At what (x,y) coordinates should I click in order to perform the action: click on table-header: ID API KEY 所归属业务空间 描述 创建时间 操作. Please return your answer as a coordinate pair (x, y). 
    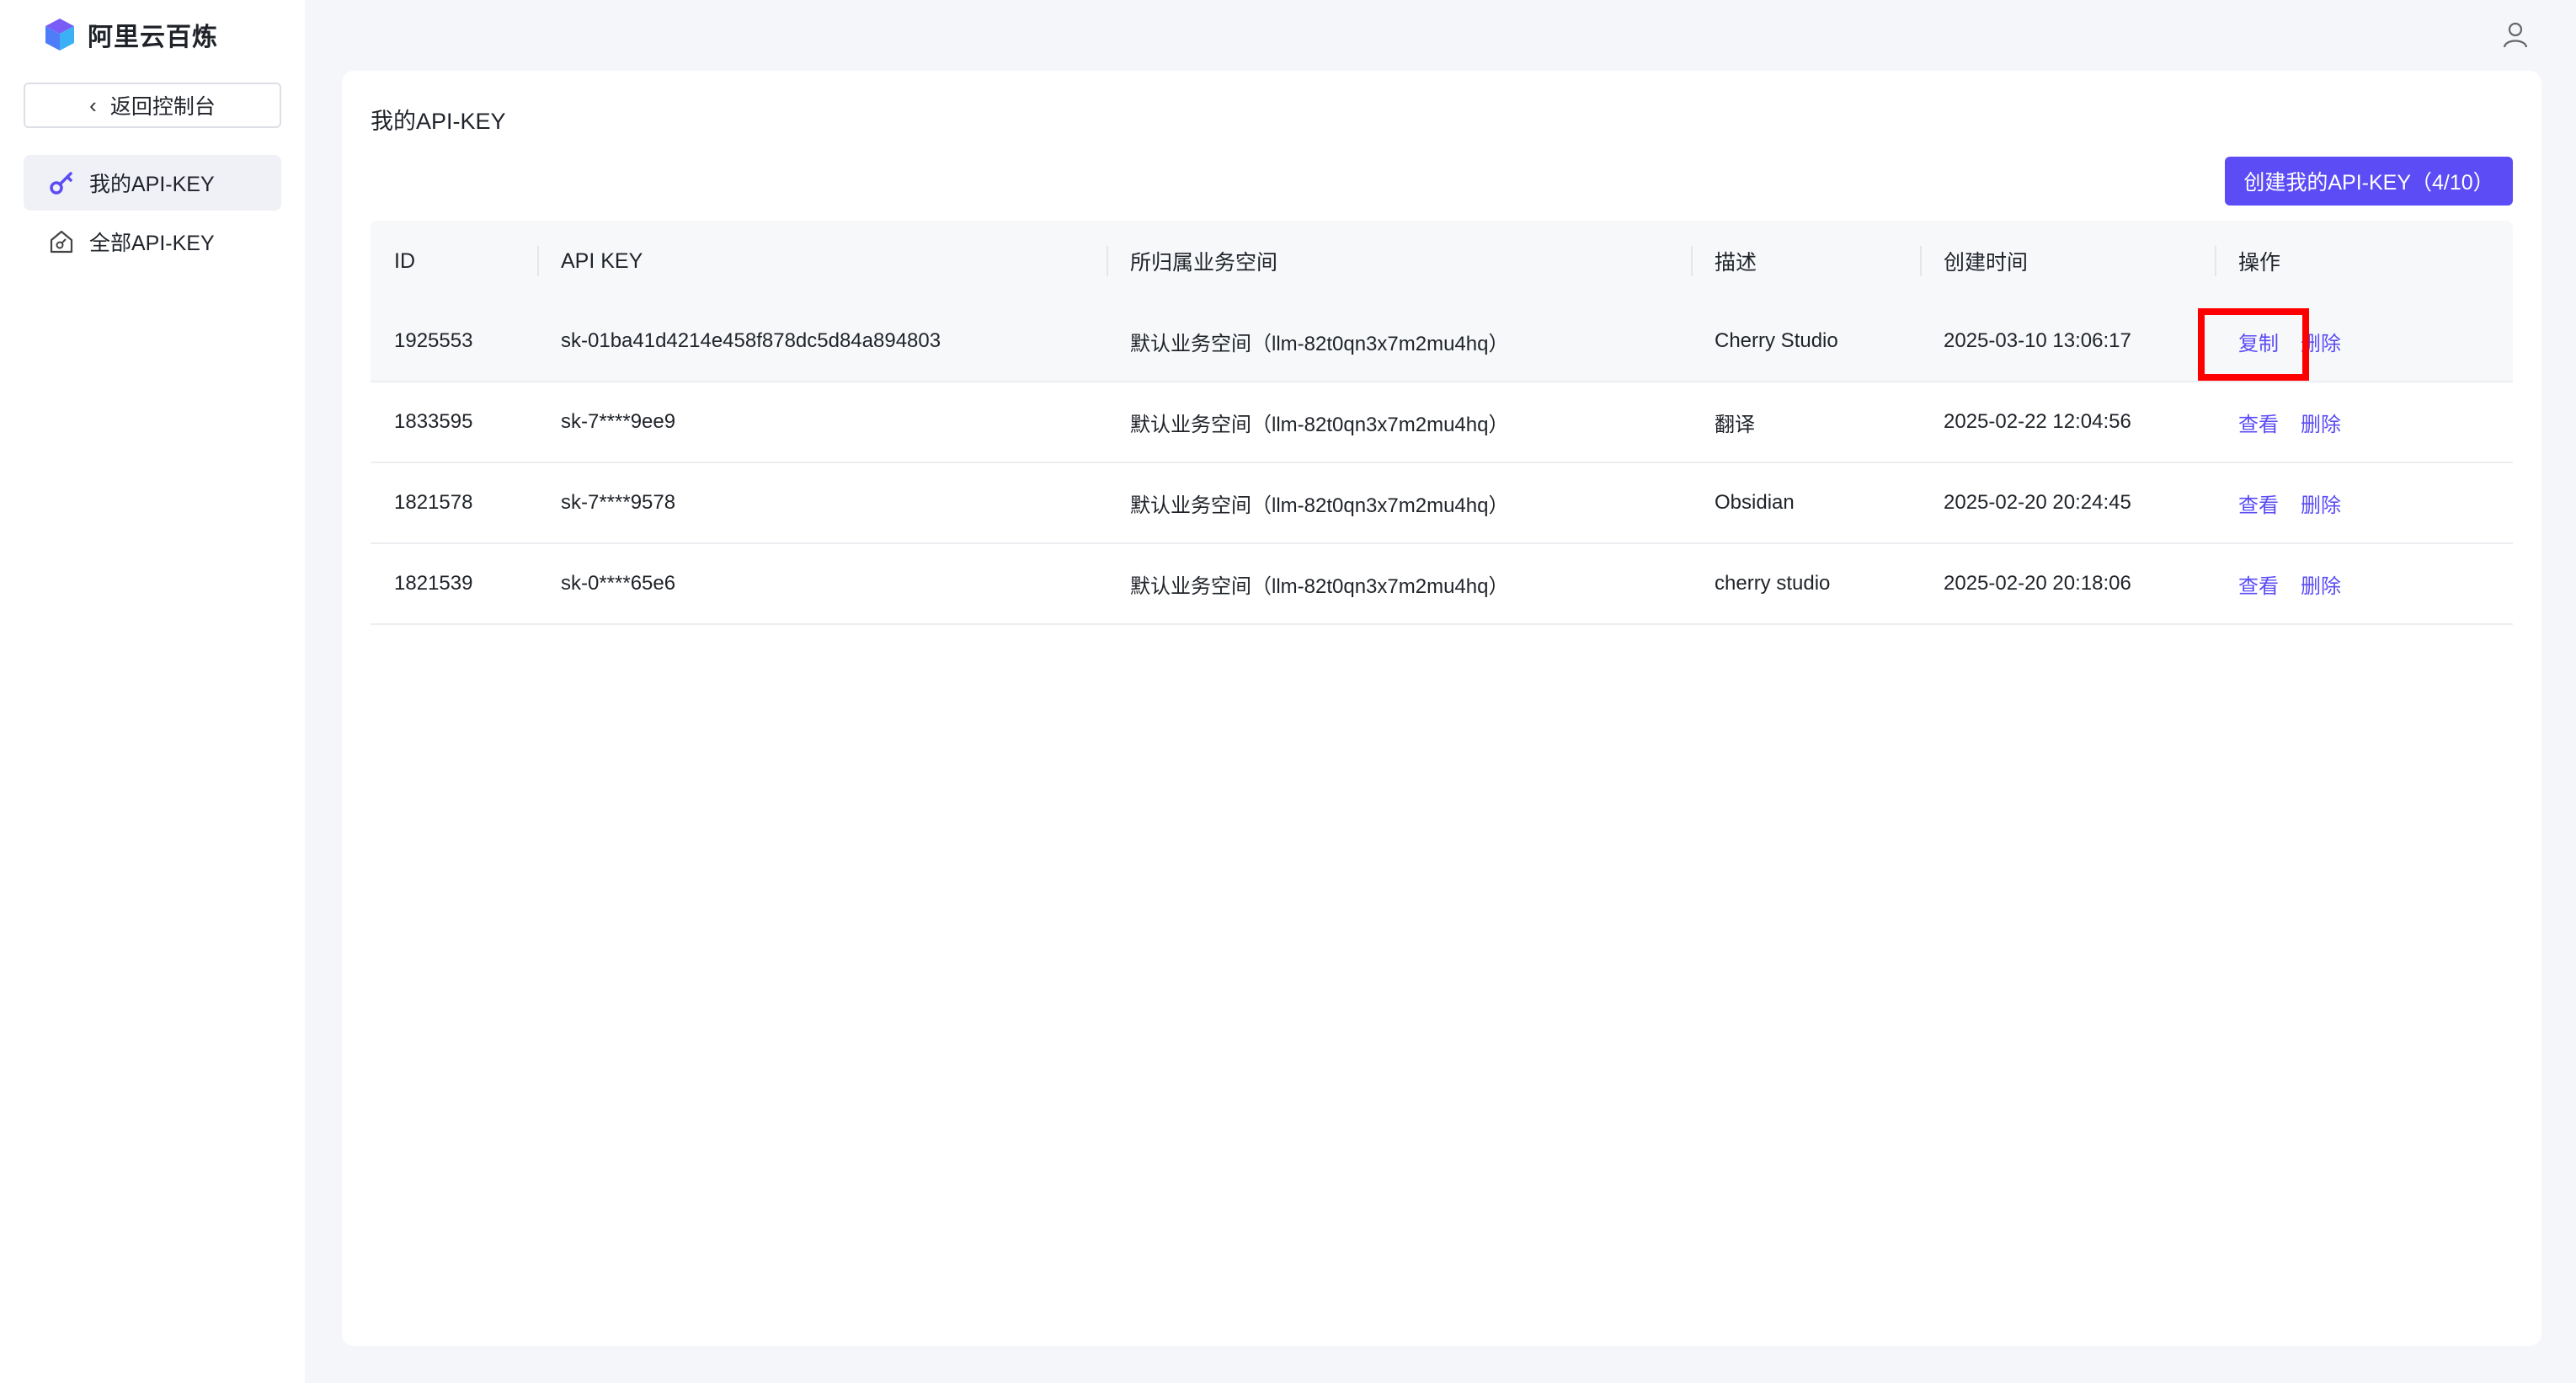
    Looking at the image, I should click on (1442, 261).